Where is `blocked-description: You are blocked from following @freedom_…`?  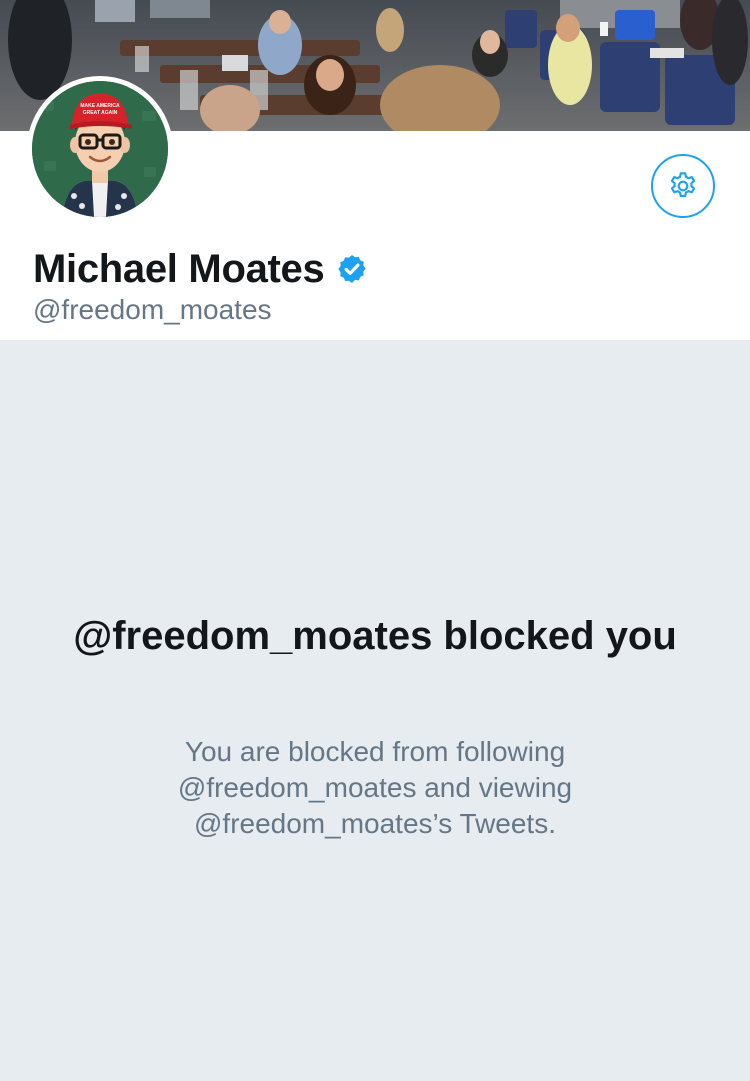
blocked-description: You are blocked from following @freedom_… is located at coordinates (375, 787).